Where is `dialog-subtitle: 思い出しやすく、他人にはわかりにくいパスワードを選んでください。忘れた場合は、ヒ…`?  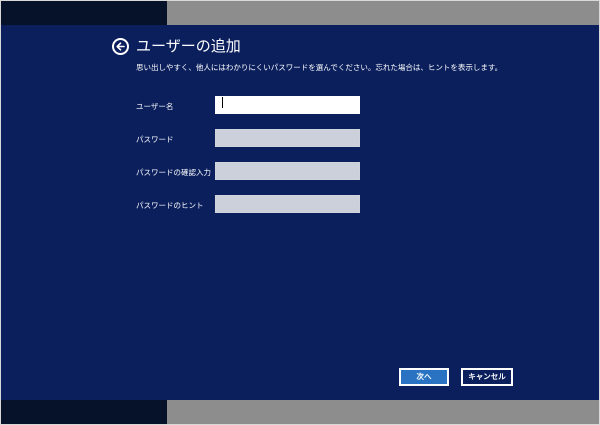
dialog-subtitle: 思い出しやすく、他人にはわかりにくいパスワードを選んでください。忘れた場合は、ヒ… is located at coordinates (319, 67).